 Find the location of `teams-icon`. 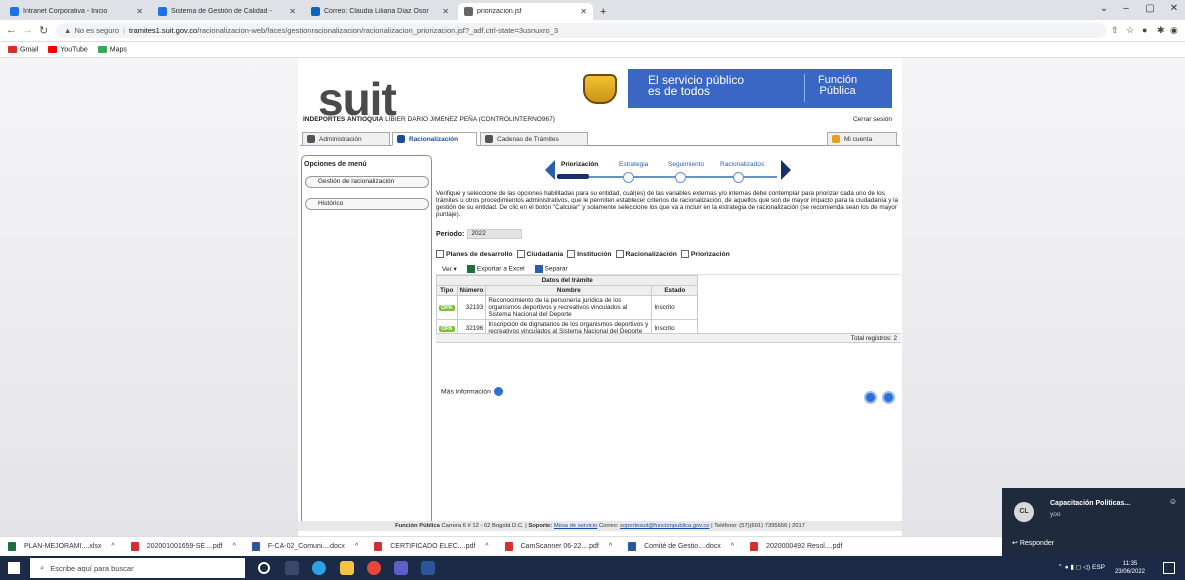

teams-icon is located at coordinates (401, 568).